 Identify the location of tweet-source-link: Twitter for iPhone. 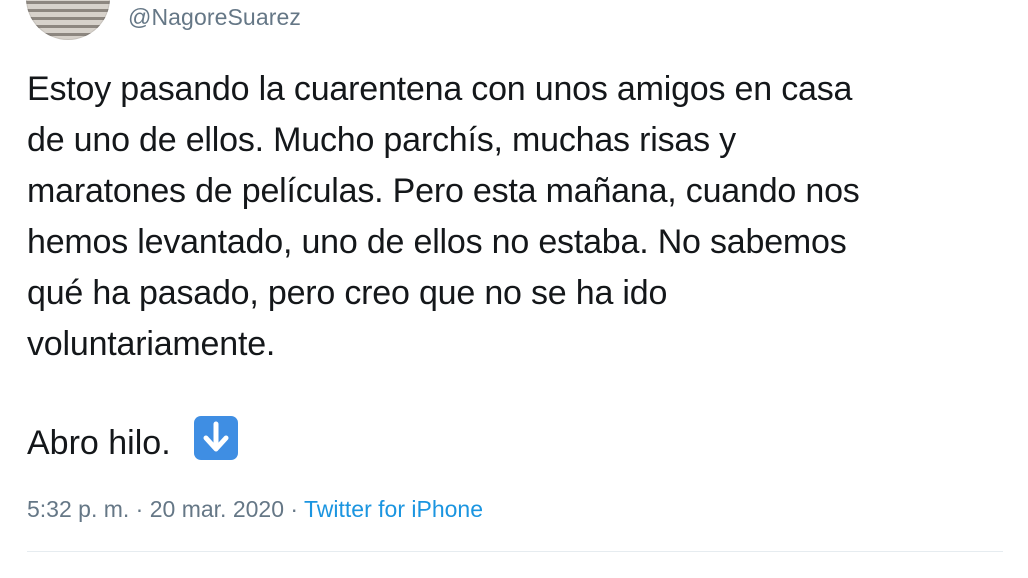
(393, 509).